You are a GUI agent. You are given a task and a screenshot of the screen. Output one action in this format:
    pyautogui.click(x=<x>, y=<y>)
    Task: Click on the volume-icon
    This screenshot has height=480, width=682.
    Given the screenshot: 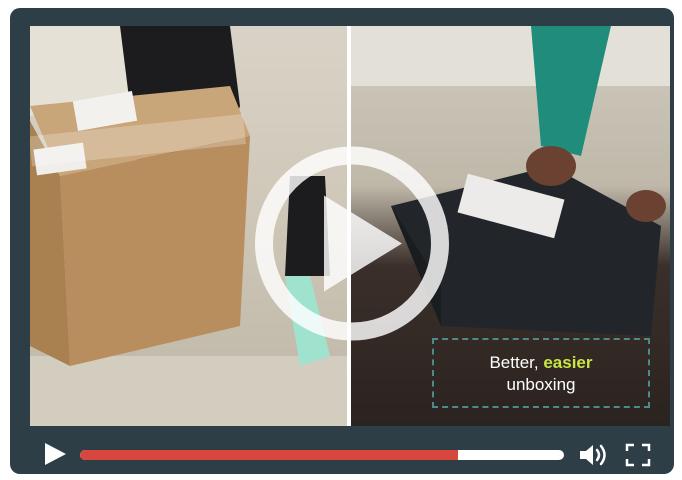 What is the action you would take?
    pyautogui.click(x=593, y=455)
    